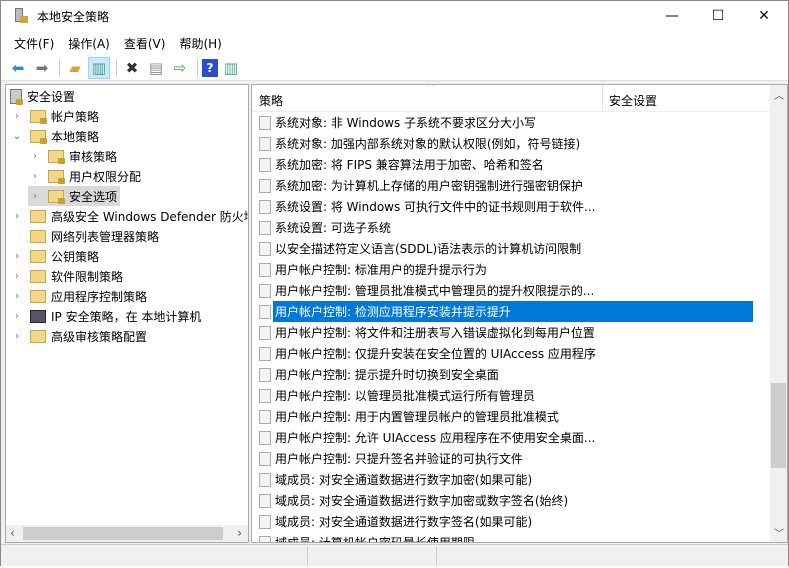 The width and height of the screenshot is (789, 568). What do you see at coordinates (17, 136) in the screenshot?
I see `chevron-down-icon: ⌄` at bounding box center [17, 136].